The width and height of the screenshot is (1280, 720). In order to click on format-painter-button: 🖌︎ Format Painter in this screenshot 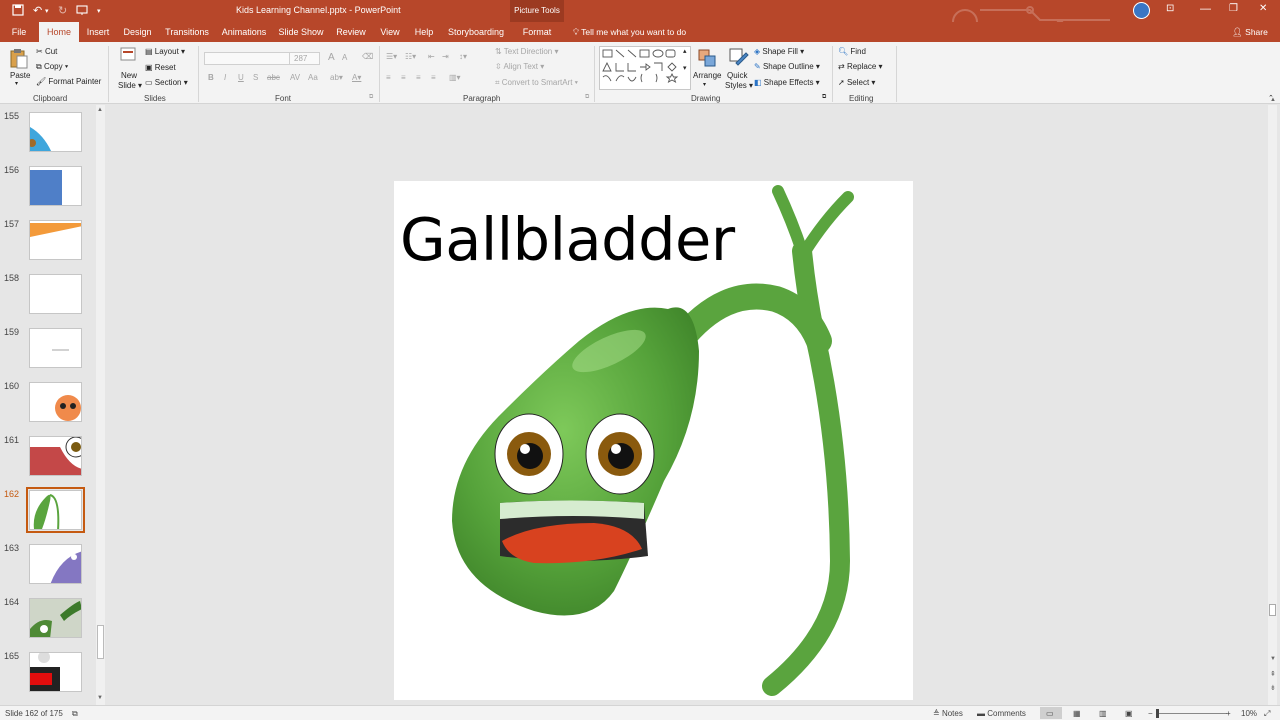, I will do `click(68, 81)`.